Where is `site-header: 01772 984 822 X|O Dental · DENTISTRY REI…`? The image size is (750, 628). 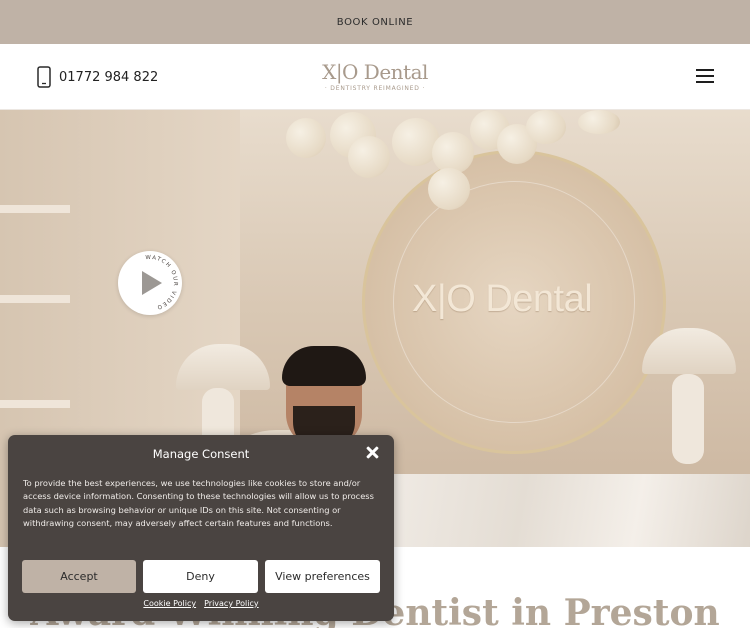 site-header: 01772 984 822 X|O Dental · DENTISTRY REI… is located at coordinates (375, 77).